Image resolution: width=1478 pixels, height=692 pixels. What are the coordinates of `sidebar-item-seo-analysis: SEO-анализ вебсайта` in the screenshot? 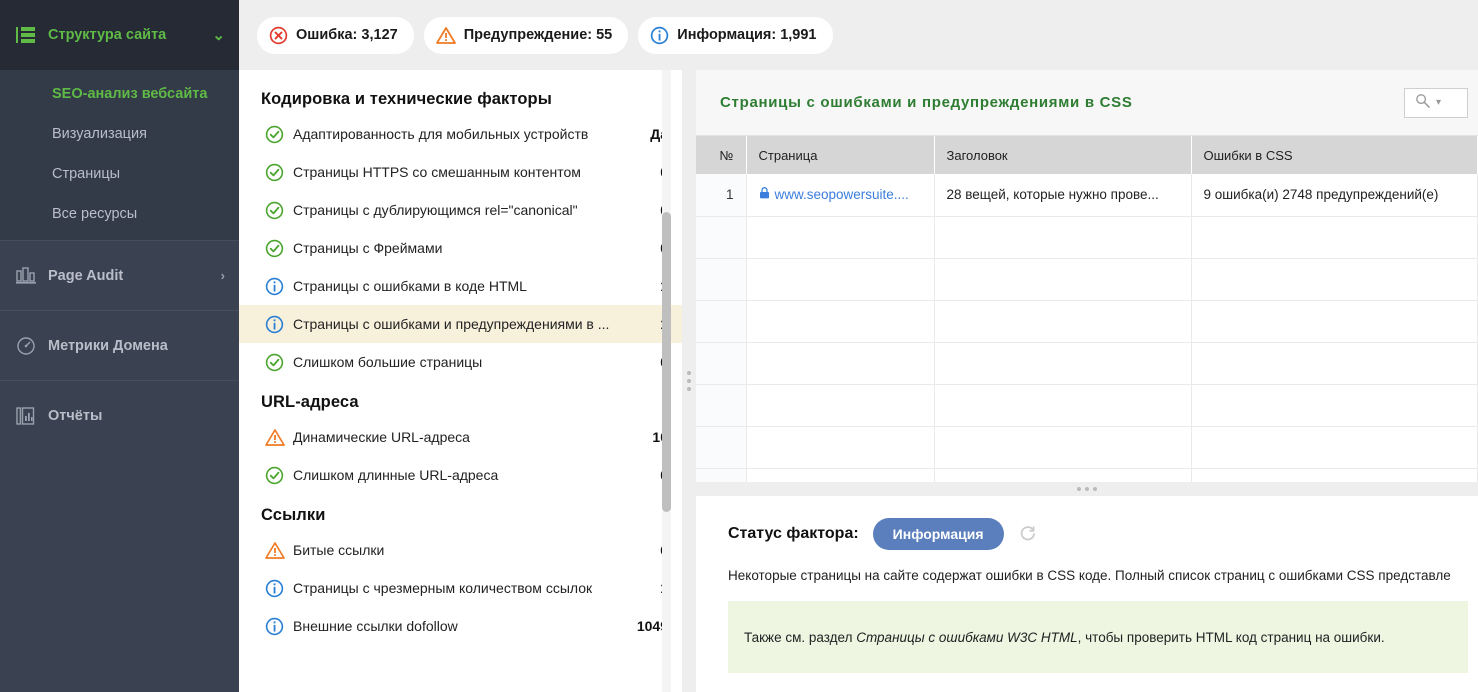 It's located at (119, 94).